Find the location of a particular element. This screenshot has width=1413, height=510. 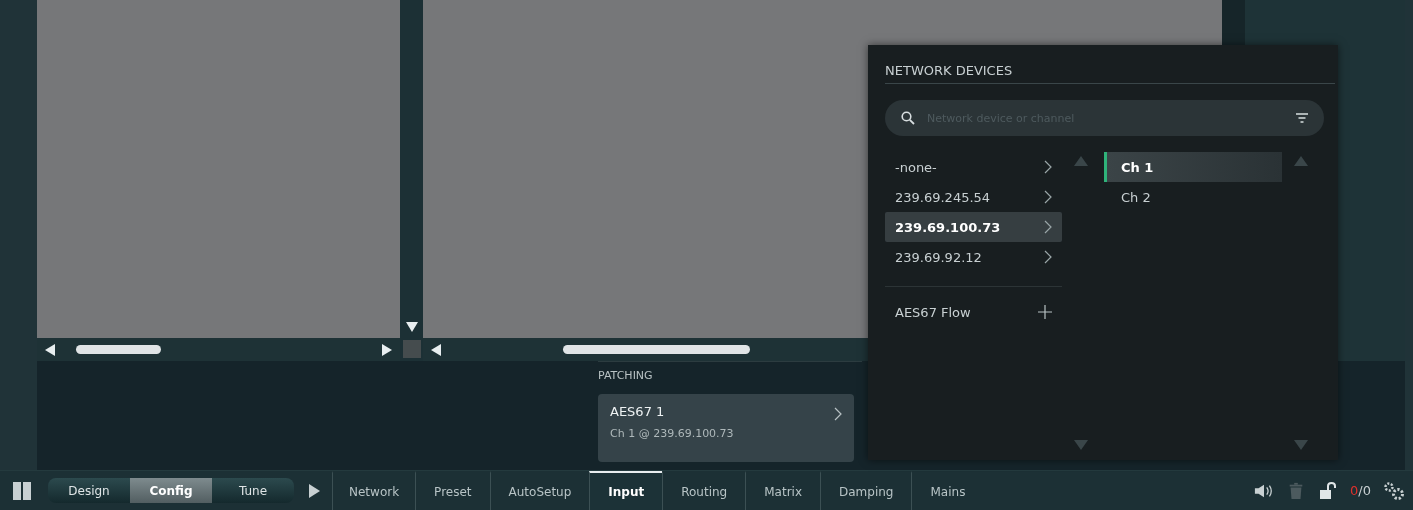

popup-title: NETWORK DEVICES is located at coordinates (1110, 72).